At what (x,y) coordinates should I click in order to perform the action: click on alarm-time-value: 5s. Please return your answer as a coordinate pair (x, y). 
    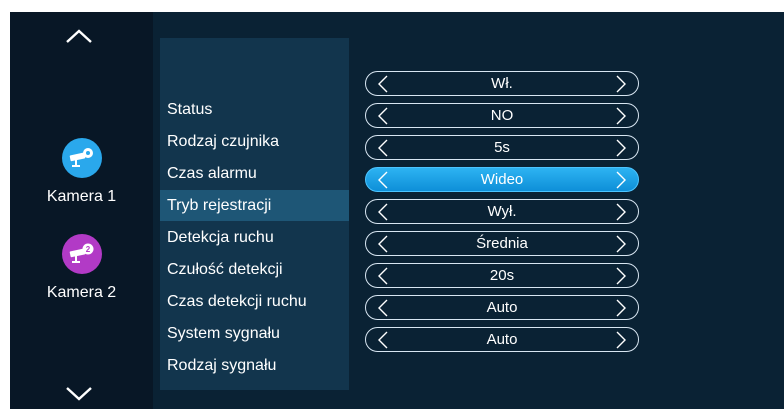
    Looking at the image, I should click on (502, 147).